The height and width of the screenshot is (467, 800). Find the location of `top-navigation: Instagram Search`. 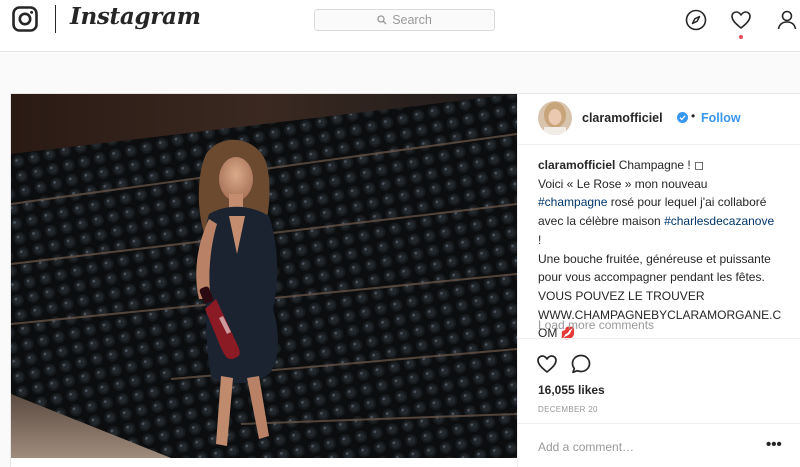

top-navigation: Instagram Search is located at coordinates (400, 26).